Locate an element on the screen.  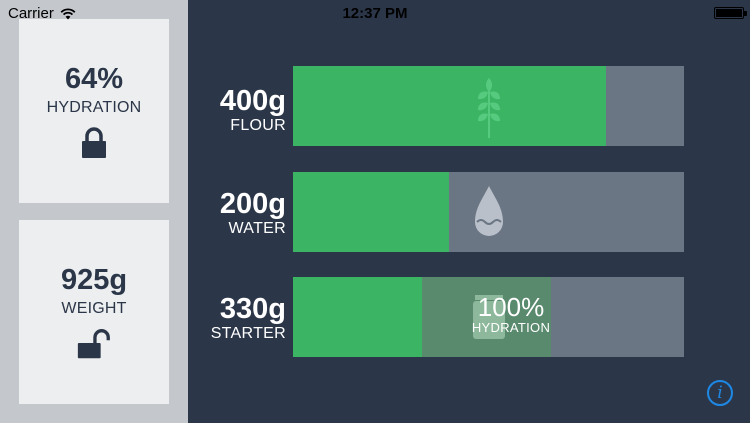
unlock-icon is located at coordinates (94, 344).